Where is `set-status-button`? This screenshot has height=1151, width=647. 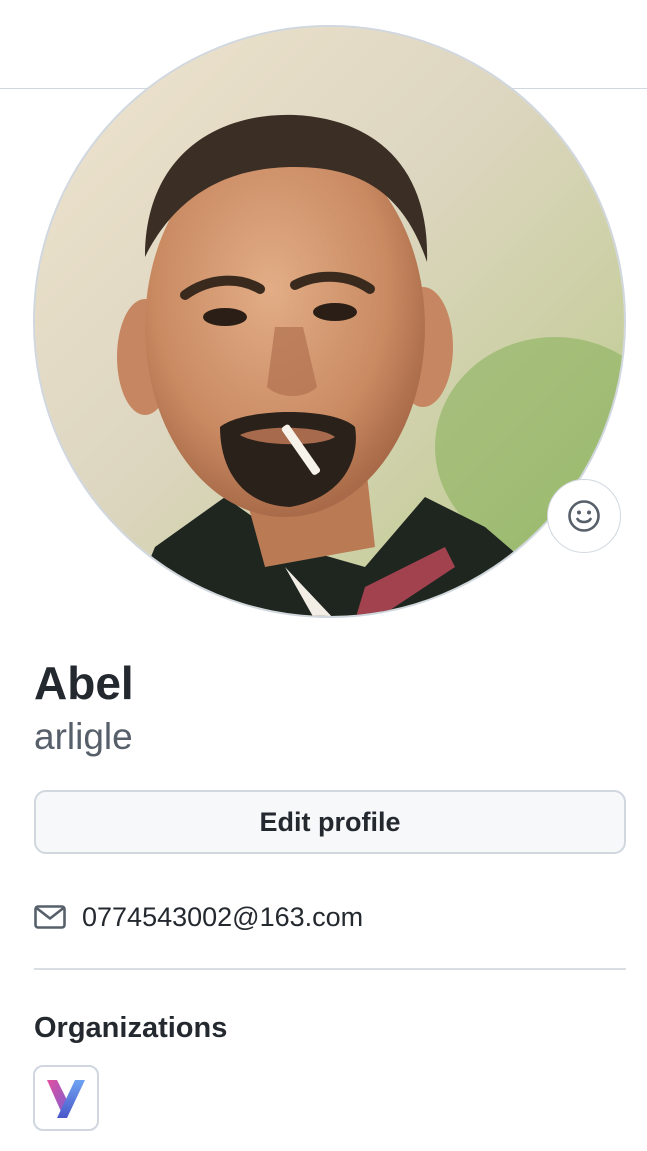
set-status-button is located at coordinates (584, 516).